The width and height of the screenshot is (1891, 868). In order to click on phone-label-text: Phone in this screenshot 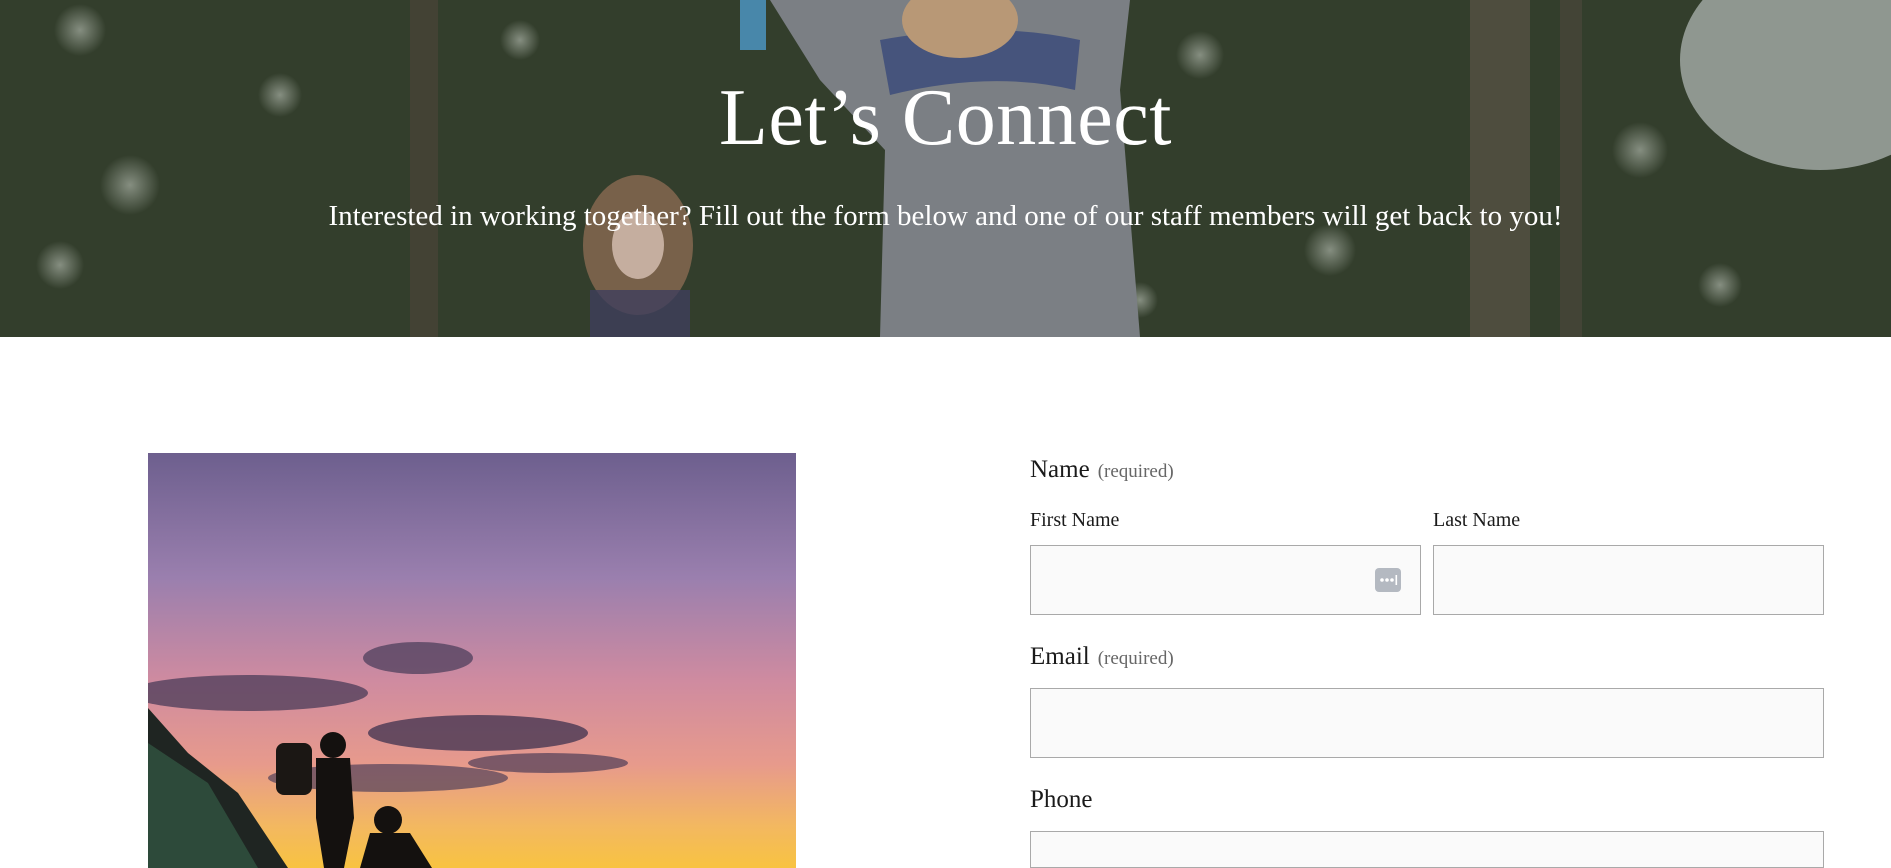, I will do `click(1061, 799)`.